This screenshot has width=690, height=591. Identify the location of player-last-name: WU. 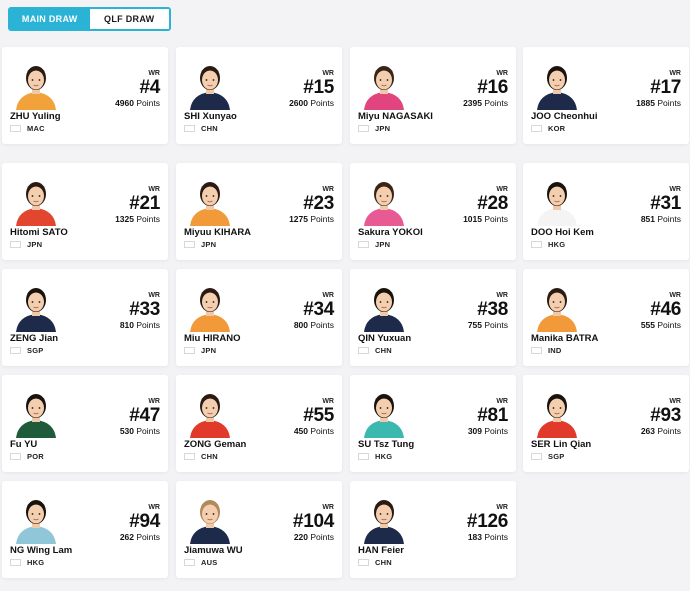
(234, 550).